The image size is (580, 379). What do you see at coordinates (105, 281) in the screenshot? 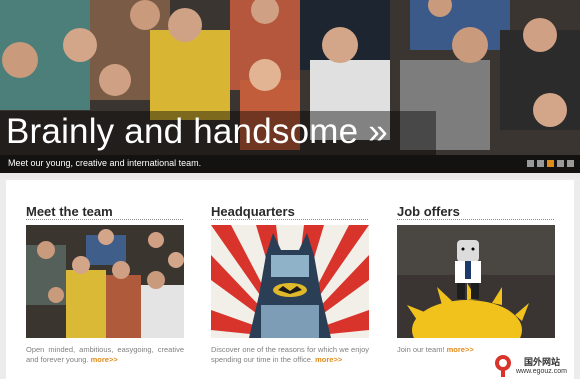
I see `team-thumbnail` at bounding box center [105, 281].